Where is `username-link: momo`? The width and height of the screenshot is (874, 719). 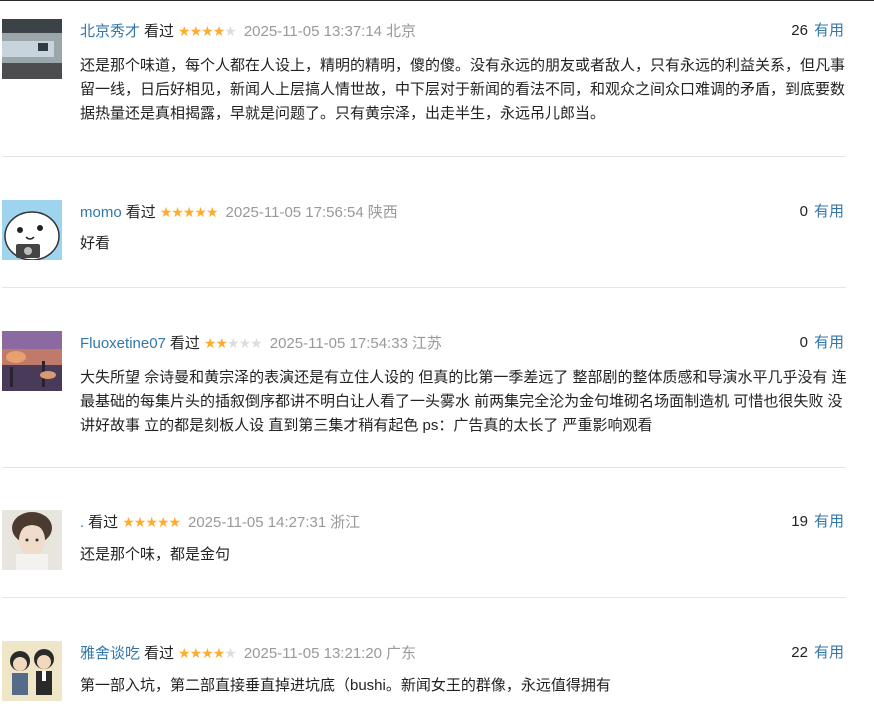 username-link: momo is located at coordinates (101, 212).